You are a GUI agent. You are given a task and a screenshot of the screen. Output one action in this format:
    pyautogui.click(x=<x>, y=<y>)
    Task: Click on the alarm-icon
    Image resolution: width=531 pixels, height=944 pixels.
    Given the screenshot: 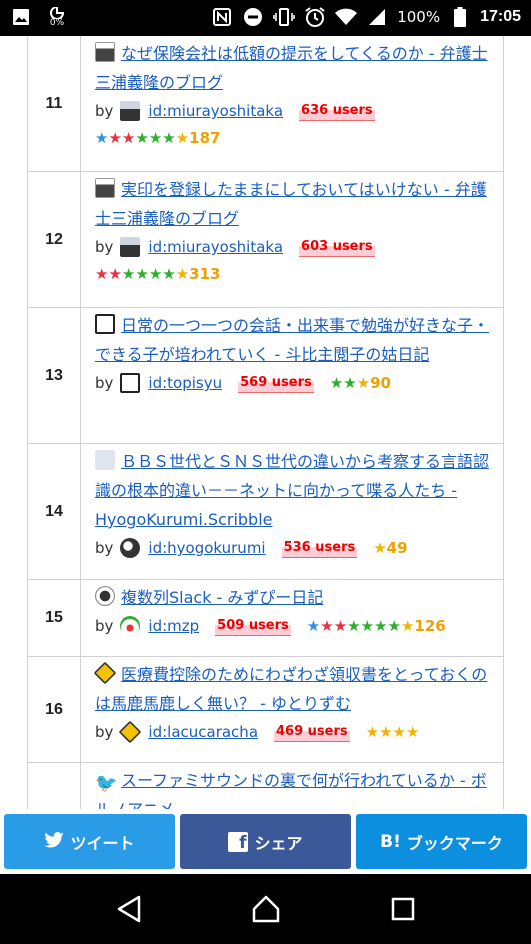 What is the action you would take?
    pyautogui.click(x=315, y=17)
    